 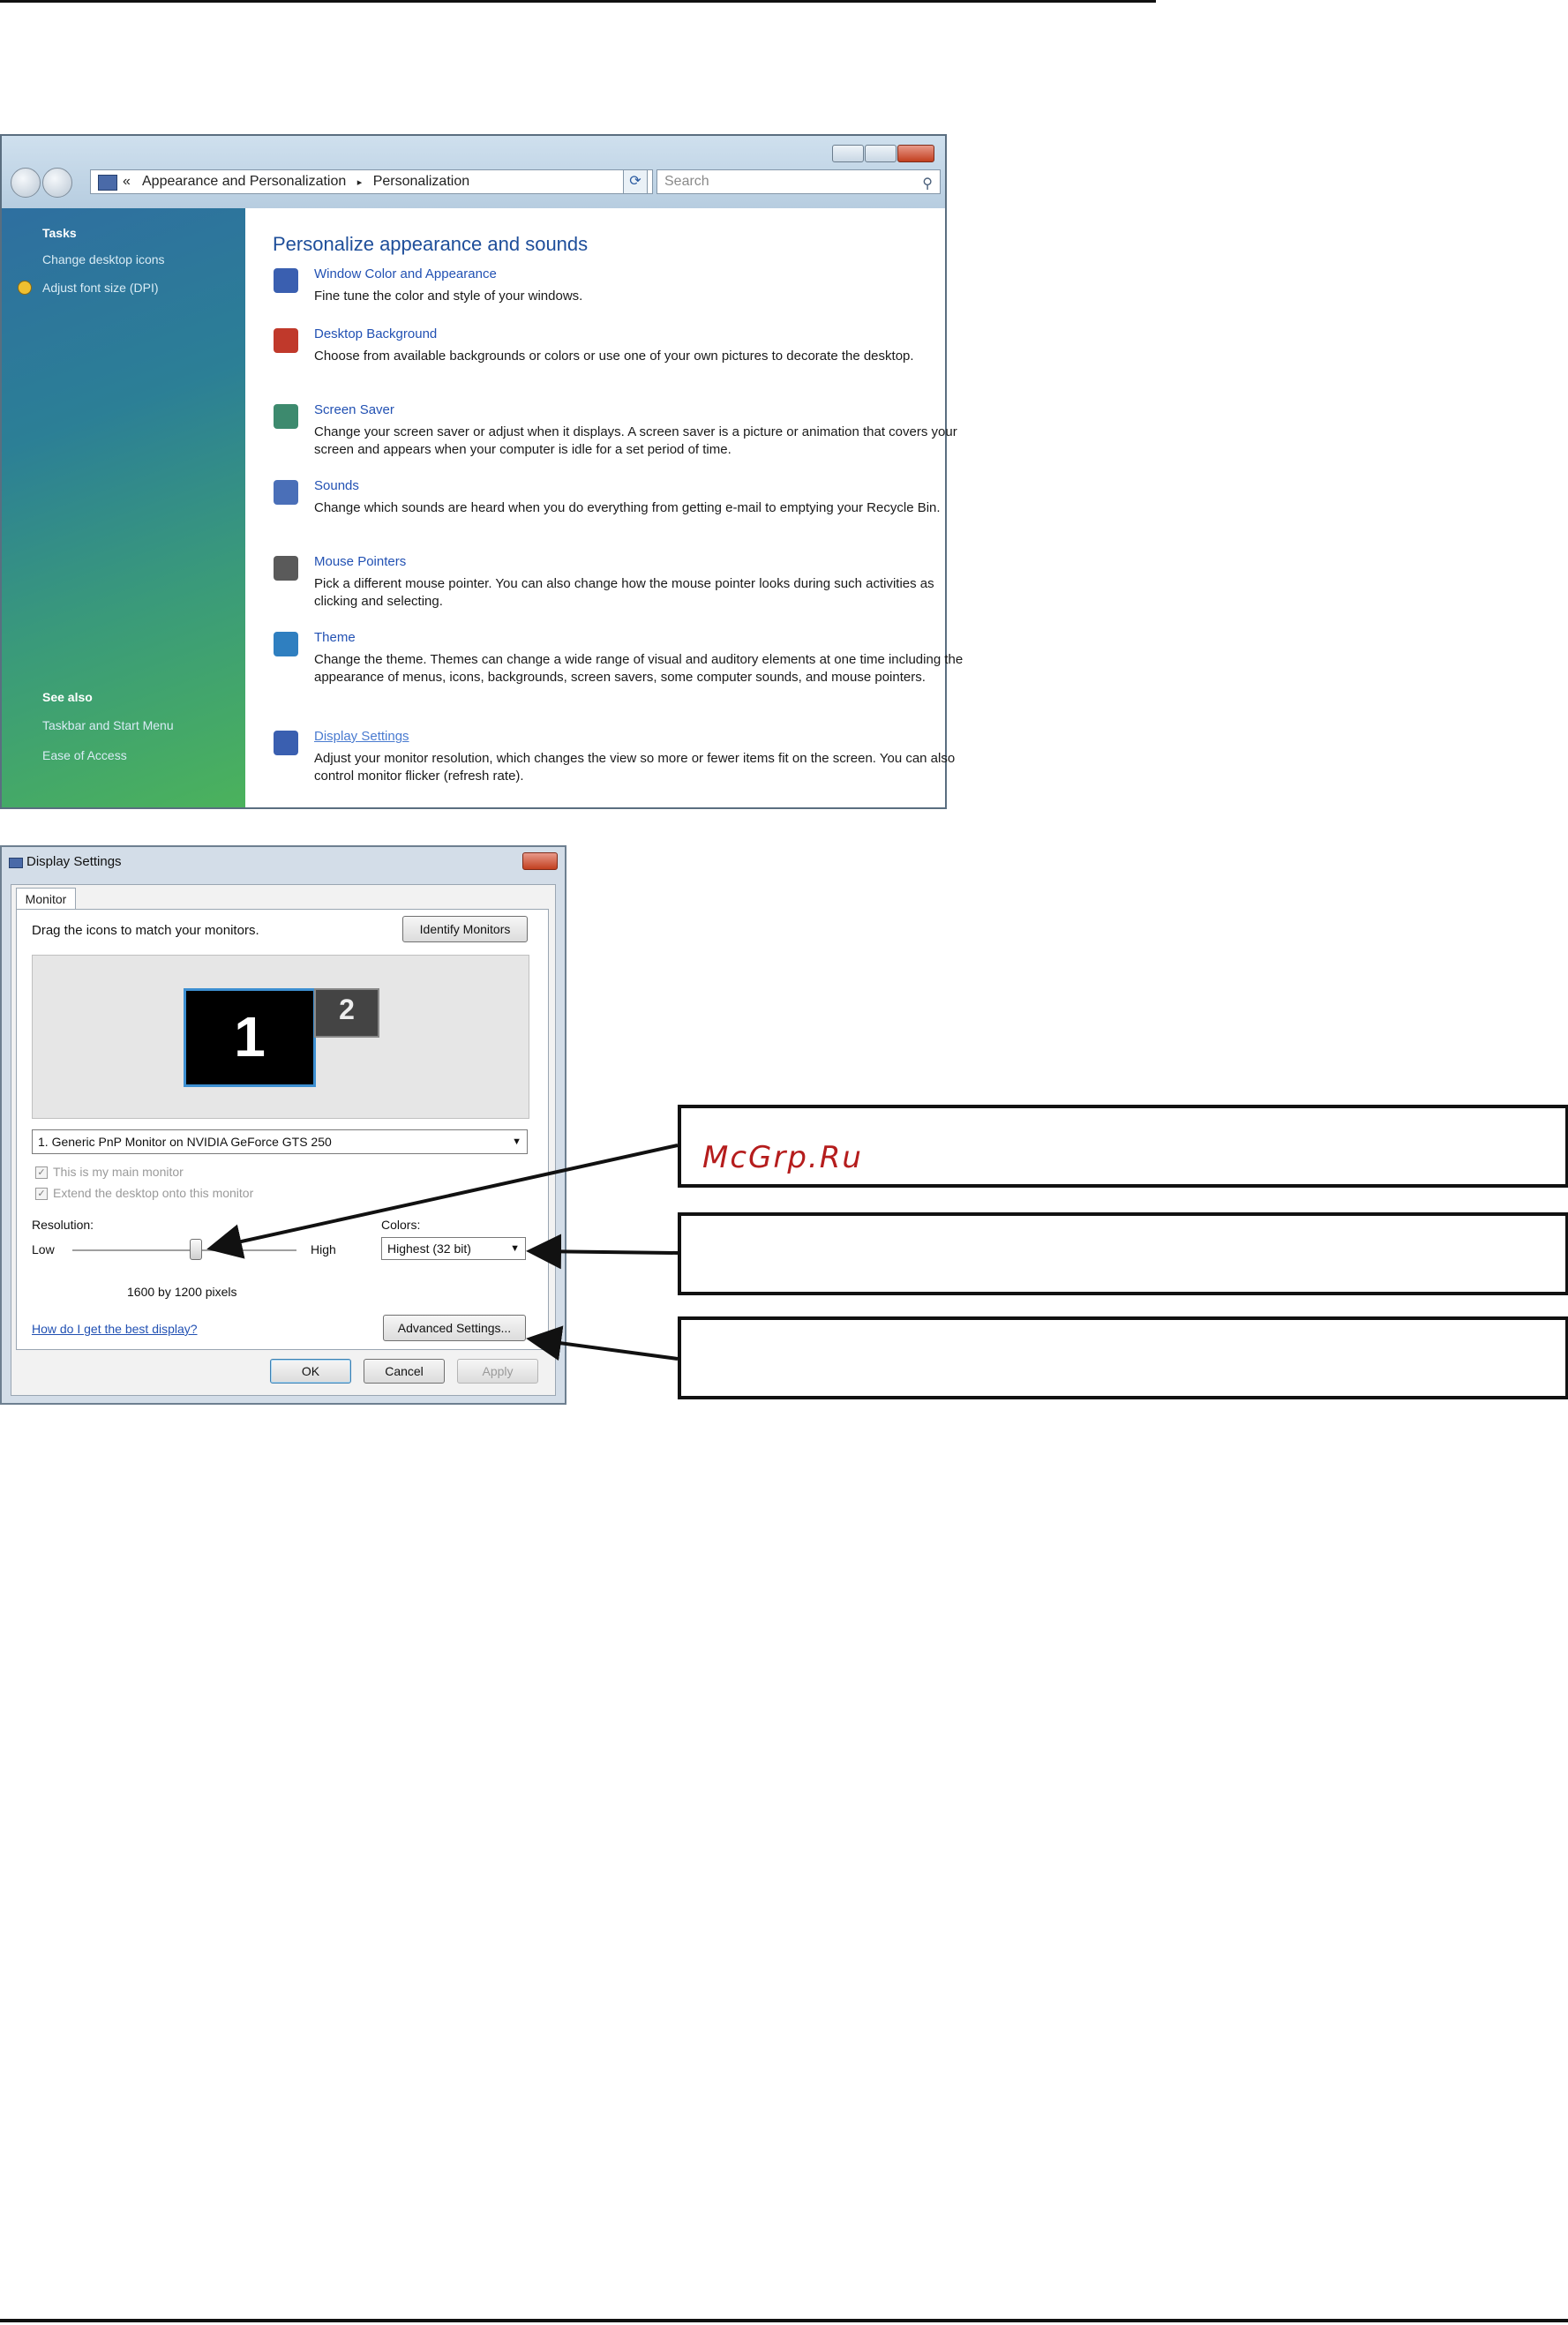 I want to click on arrow-to-advanced, so click(x=602, y=1343).